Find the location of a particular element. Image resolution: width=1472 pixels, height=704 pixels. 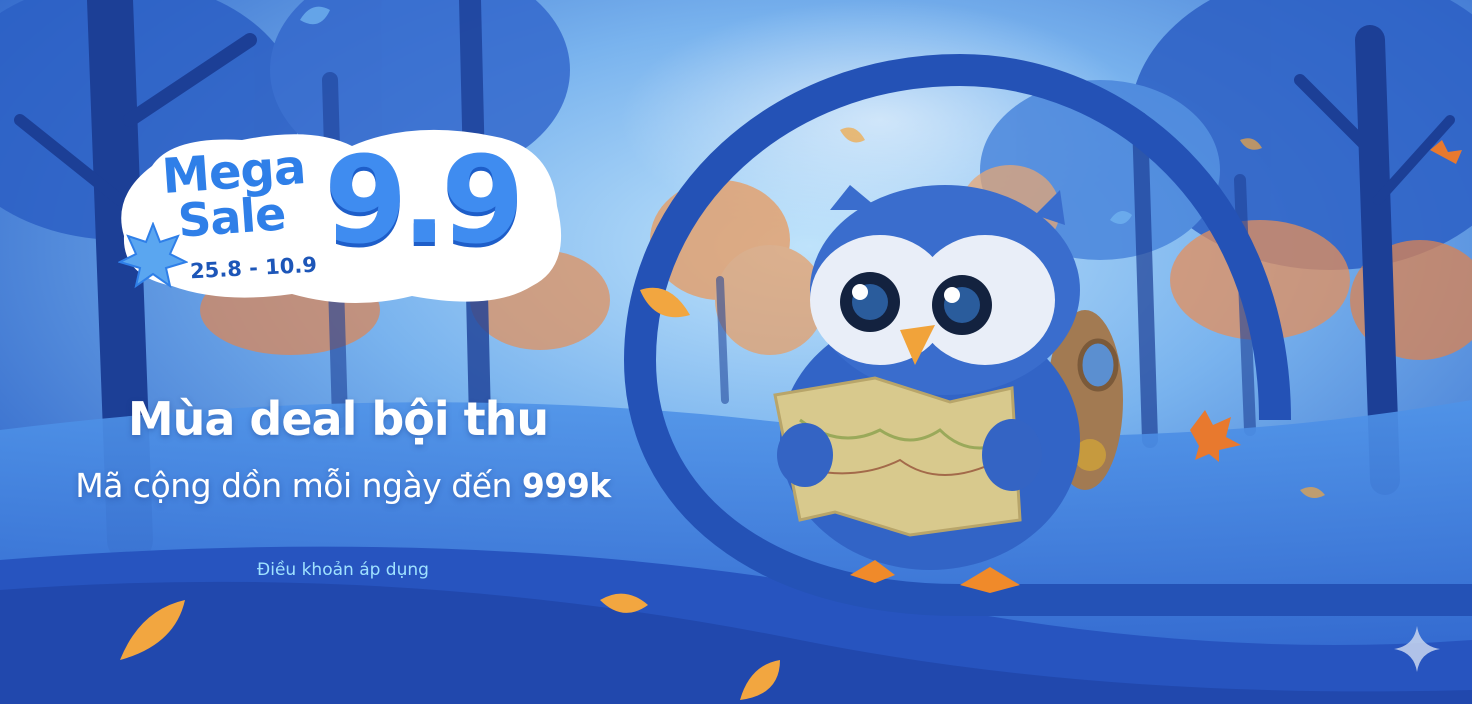

maple-leaf-icon is located at coordinates (153, 255).